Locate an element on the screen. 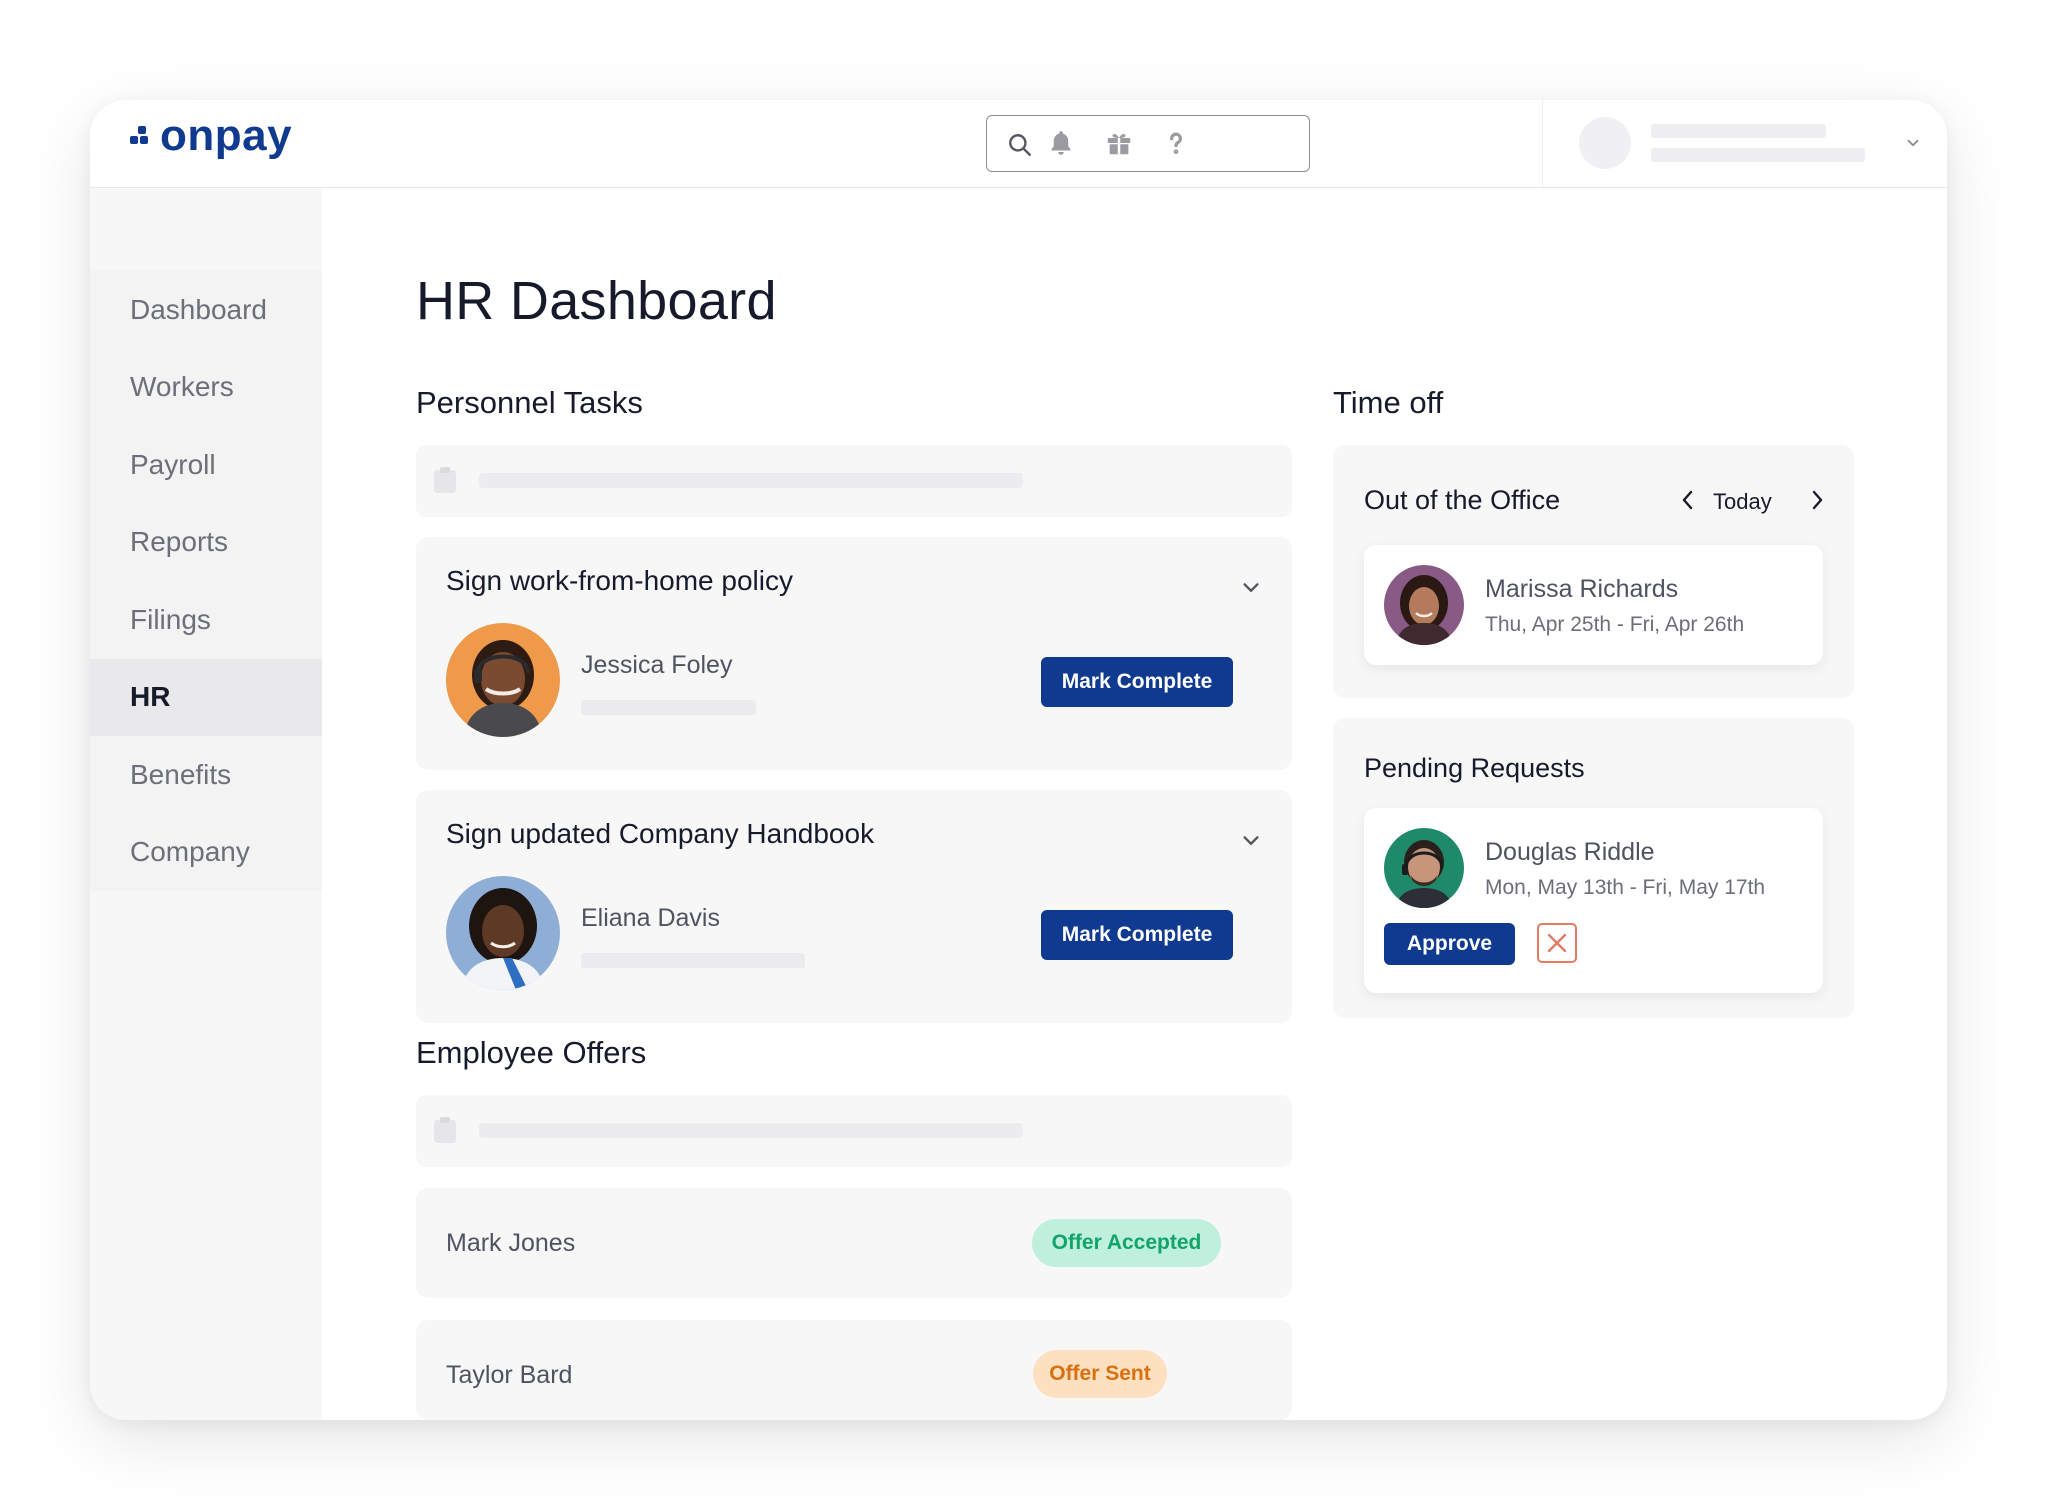 The height and width of the screenshot is (1512, 2048). top-bar: onpay is located at coordinates (1018, 144).